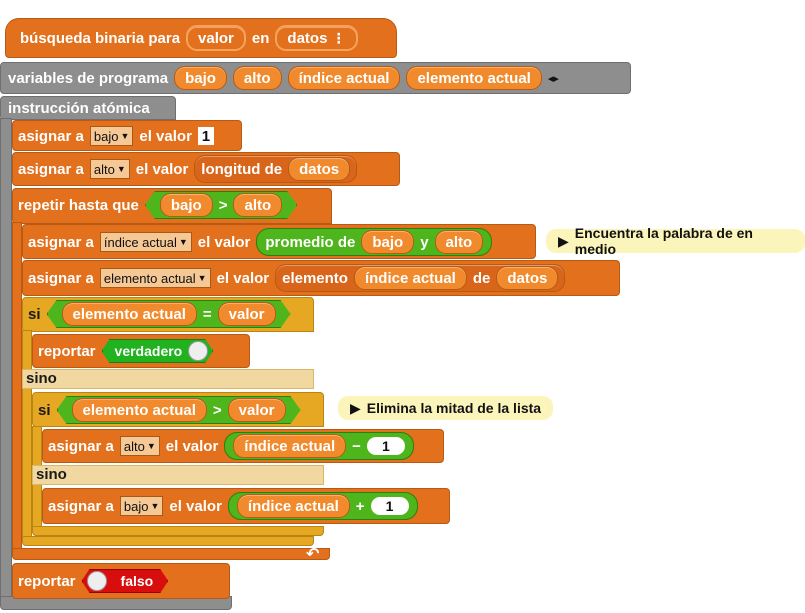 Image resolution: width=805 pixels, height=613 pixels. Describe the element at coordinates (260, 38) in the screenshot. I see `hat-en: en` at that location.